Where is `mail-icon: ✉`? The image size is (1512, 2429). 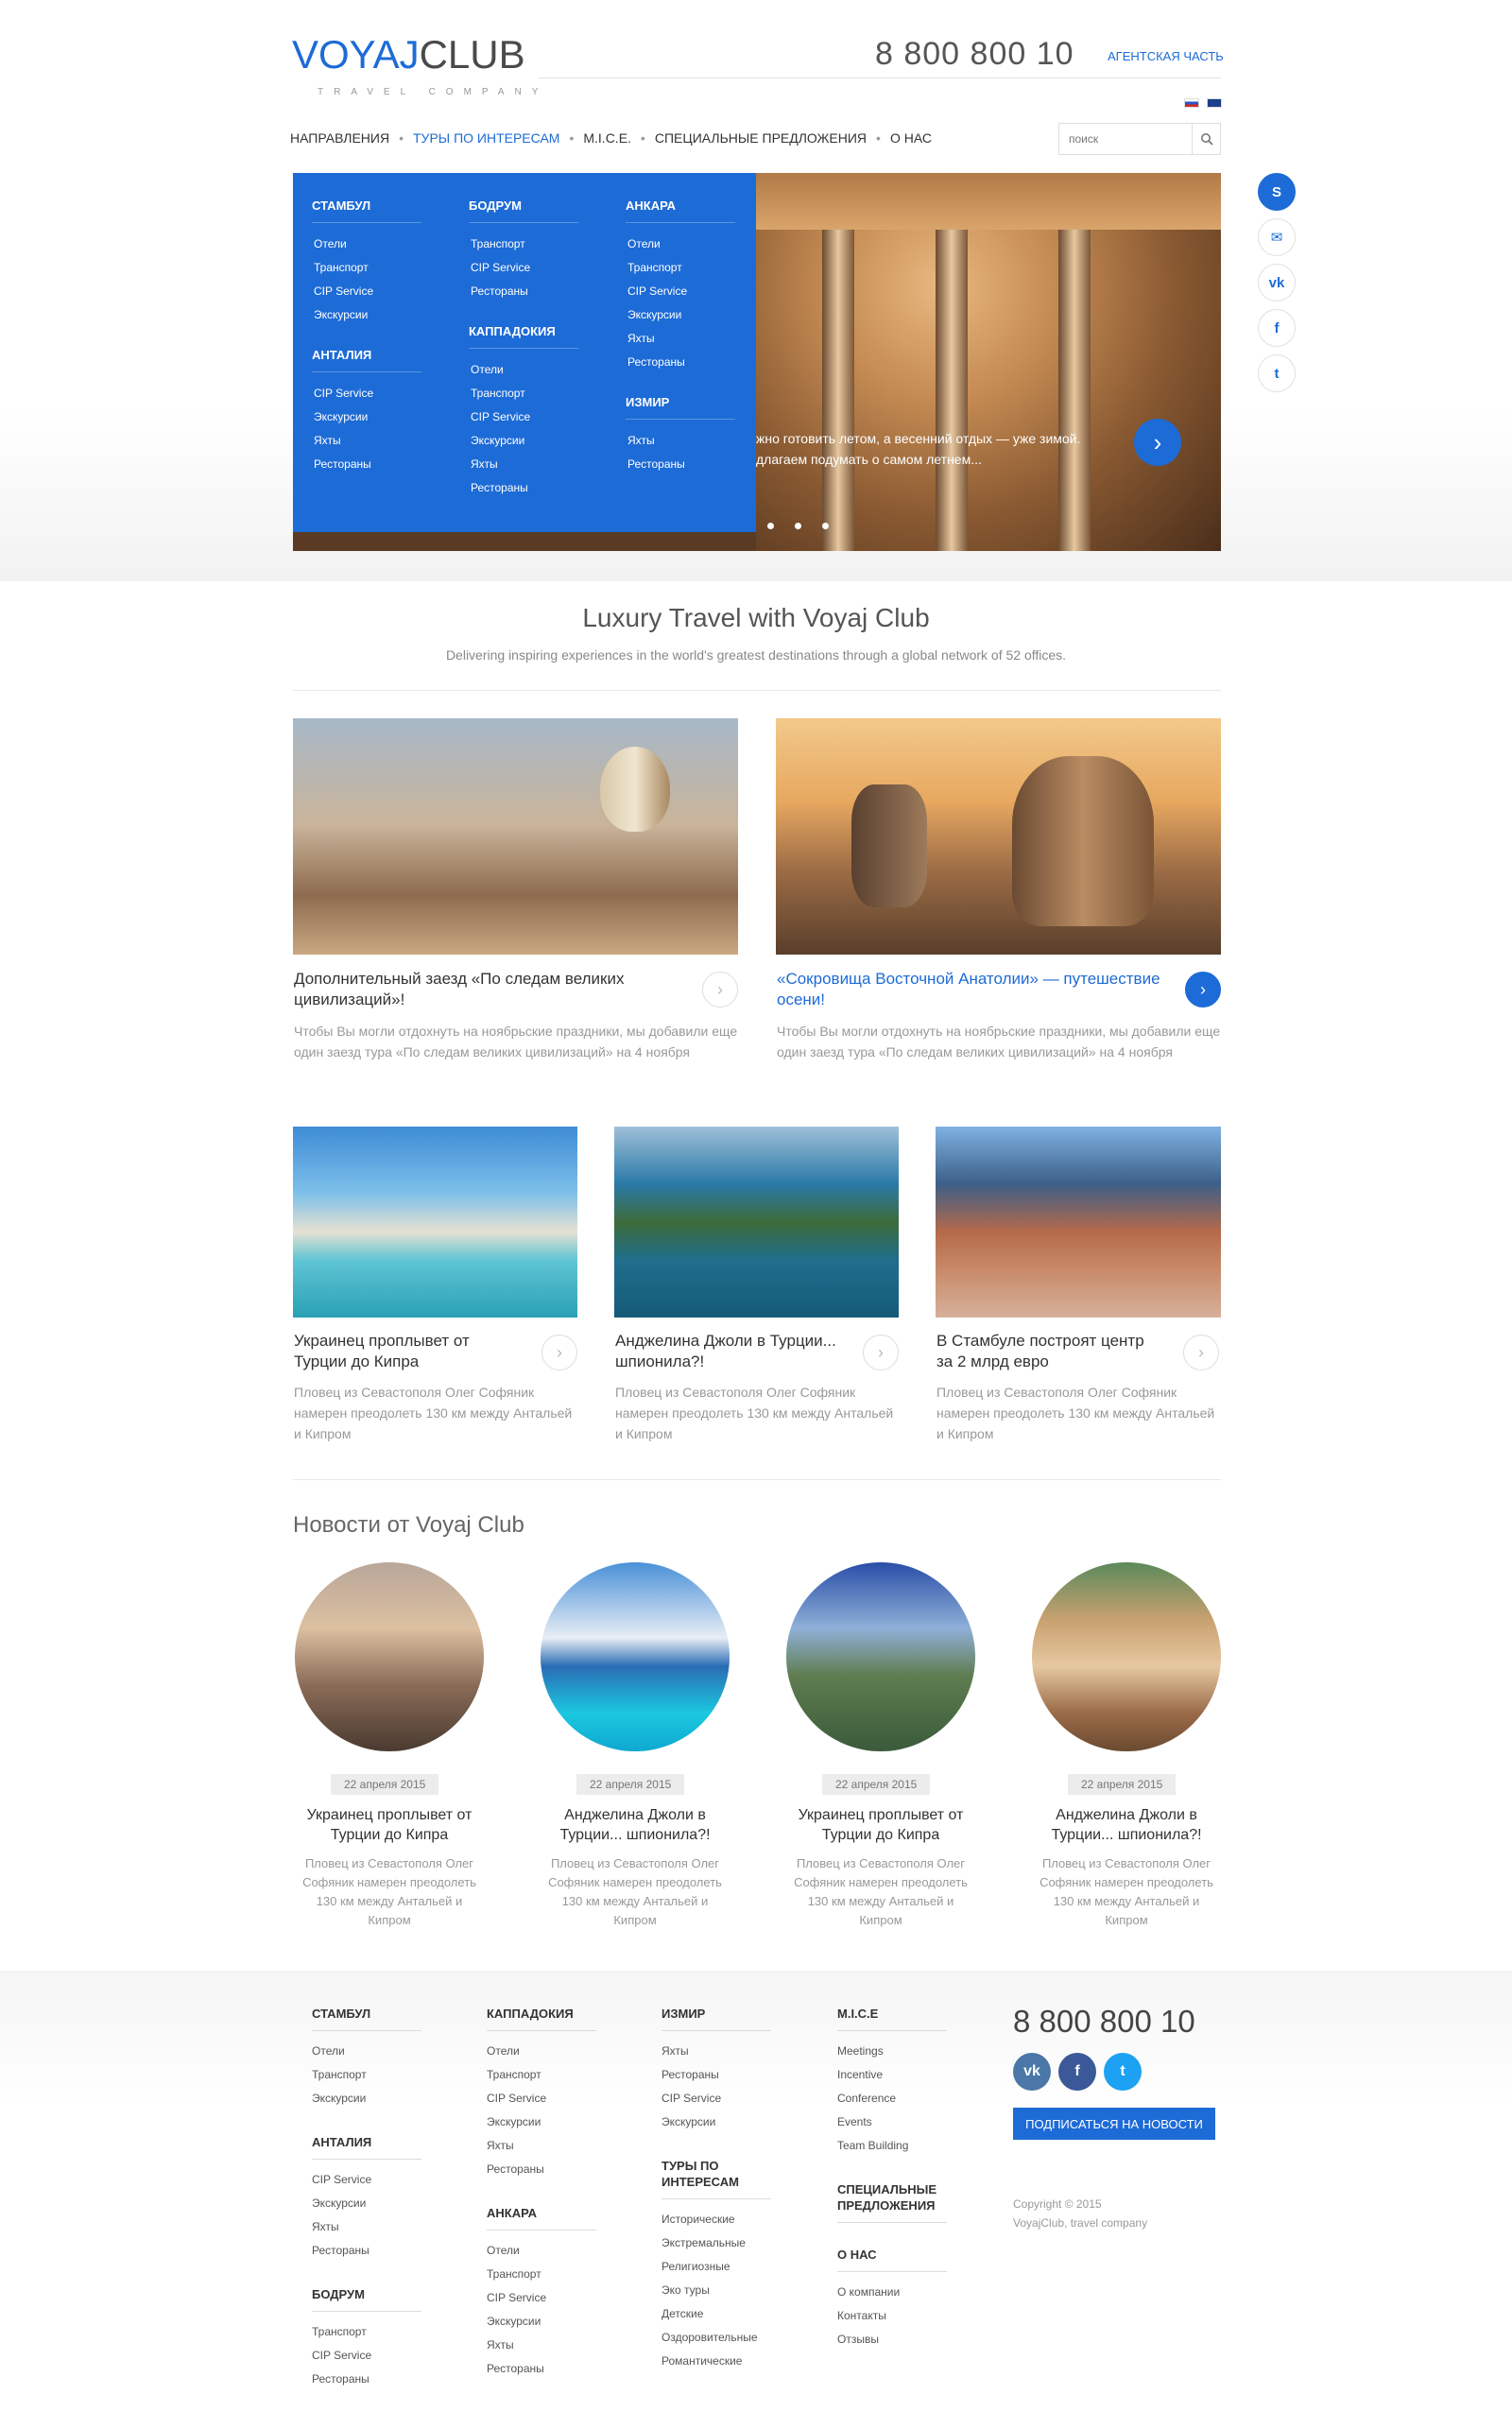 mail-icon: ✉ is located at coordinates (1277, 237).